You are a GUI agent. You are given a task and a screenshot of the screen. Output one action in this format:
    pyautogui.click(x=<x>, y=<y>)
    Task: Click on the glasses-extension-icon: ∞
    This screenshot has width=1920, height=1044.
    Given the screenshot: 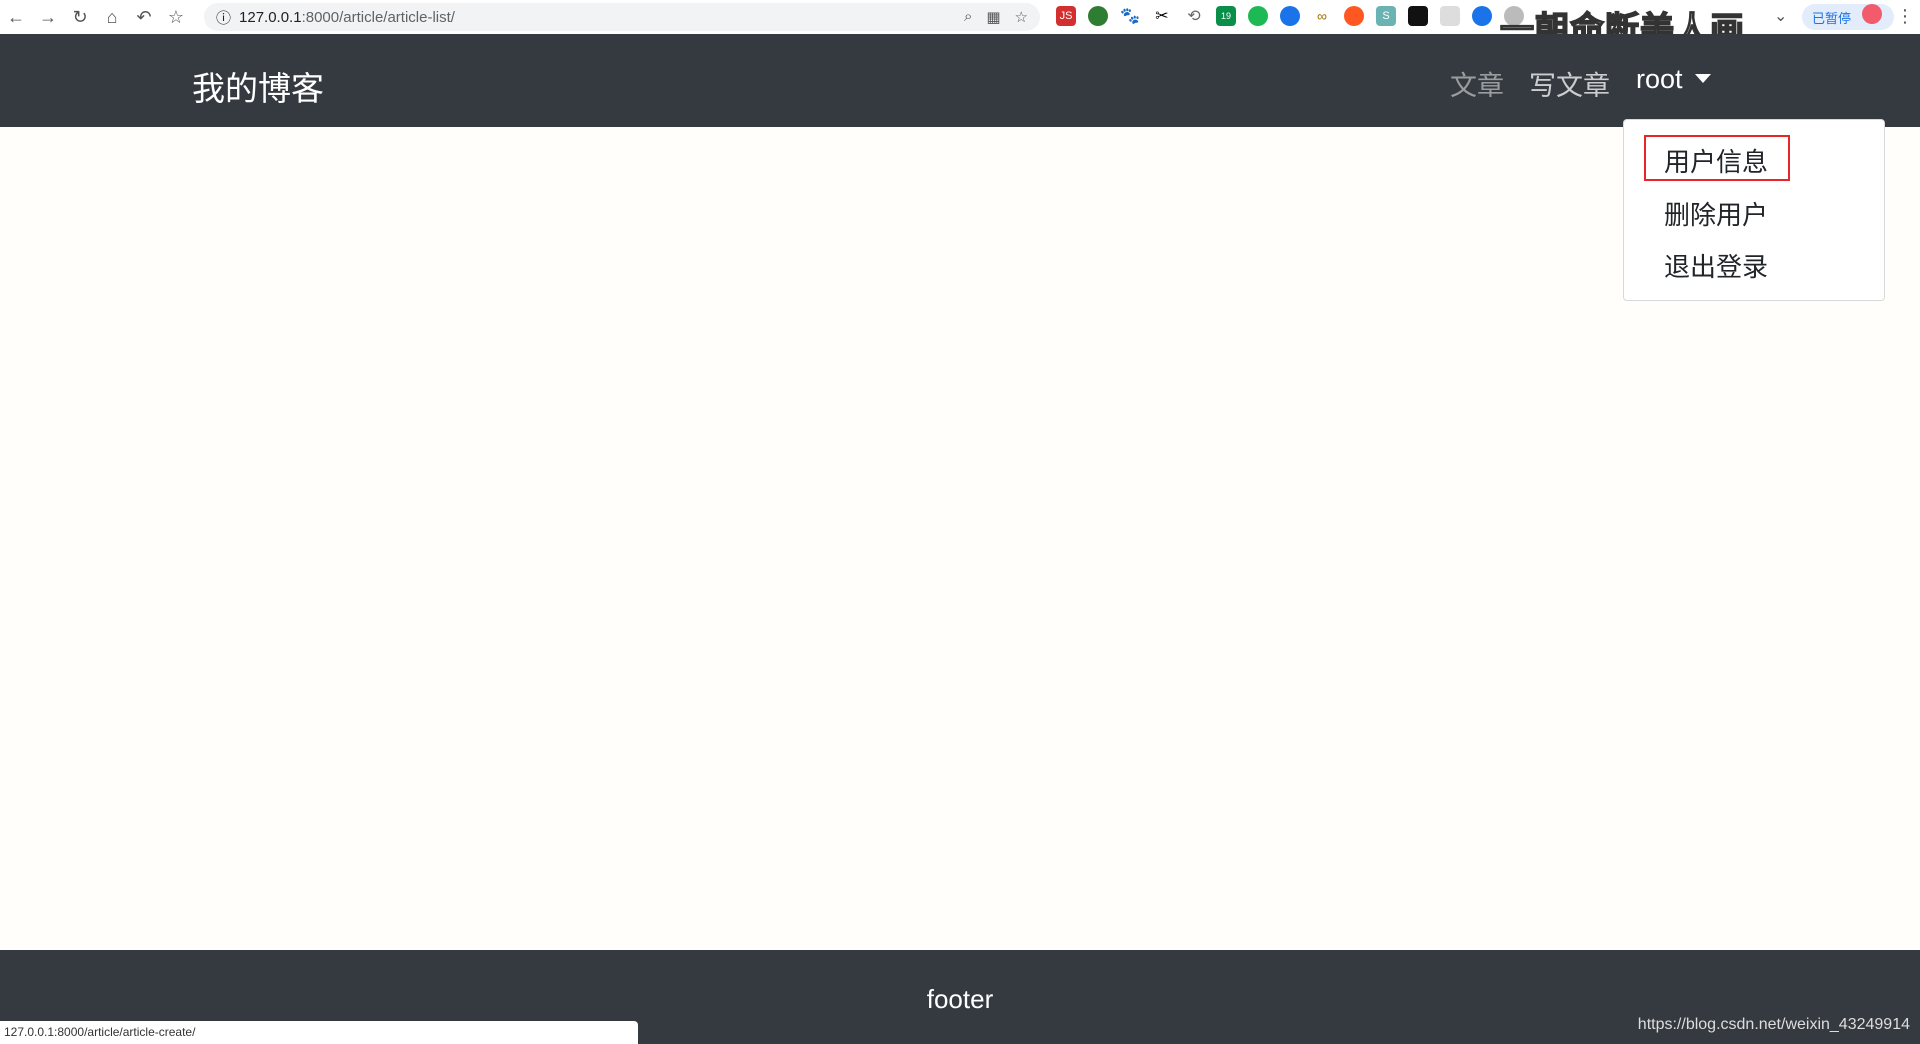 What is the action you would take?
    pyautogui.click(x=1322, y=16)
    